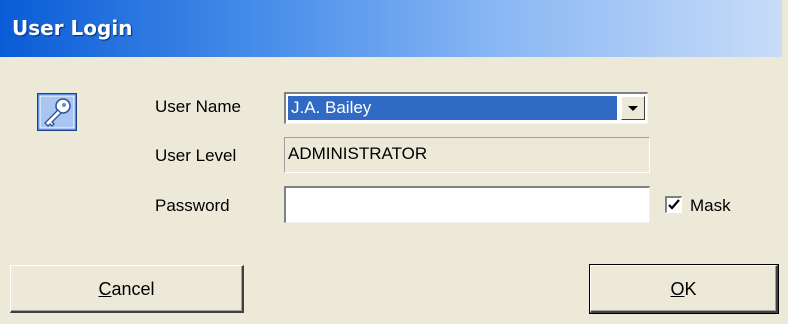  Describe the element at coordinates (57, 112) in the screenshot. I see `key-icon` at that location.